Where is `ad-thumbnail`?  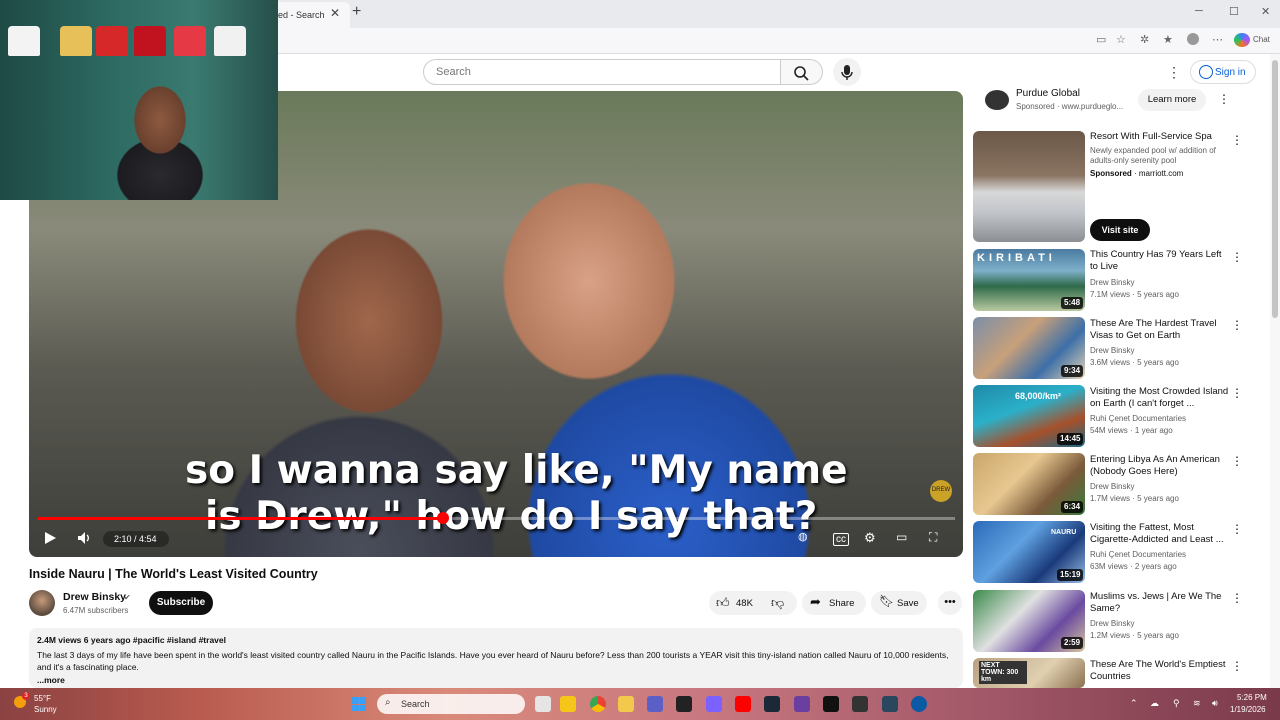 ad-thumbnail is located at coordinates (1029, 186).